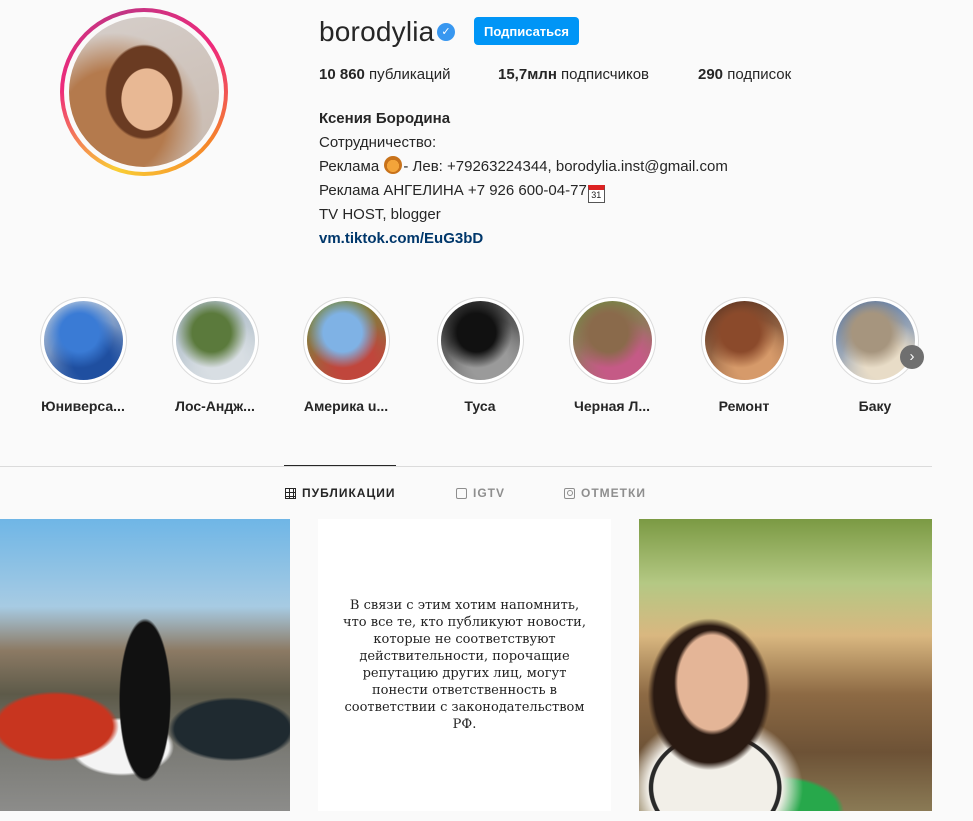  I want to click on bio-link: vm.tiktok.com/EuG3bD, so click(401, 238).